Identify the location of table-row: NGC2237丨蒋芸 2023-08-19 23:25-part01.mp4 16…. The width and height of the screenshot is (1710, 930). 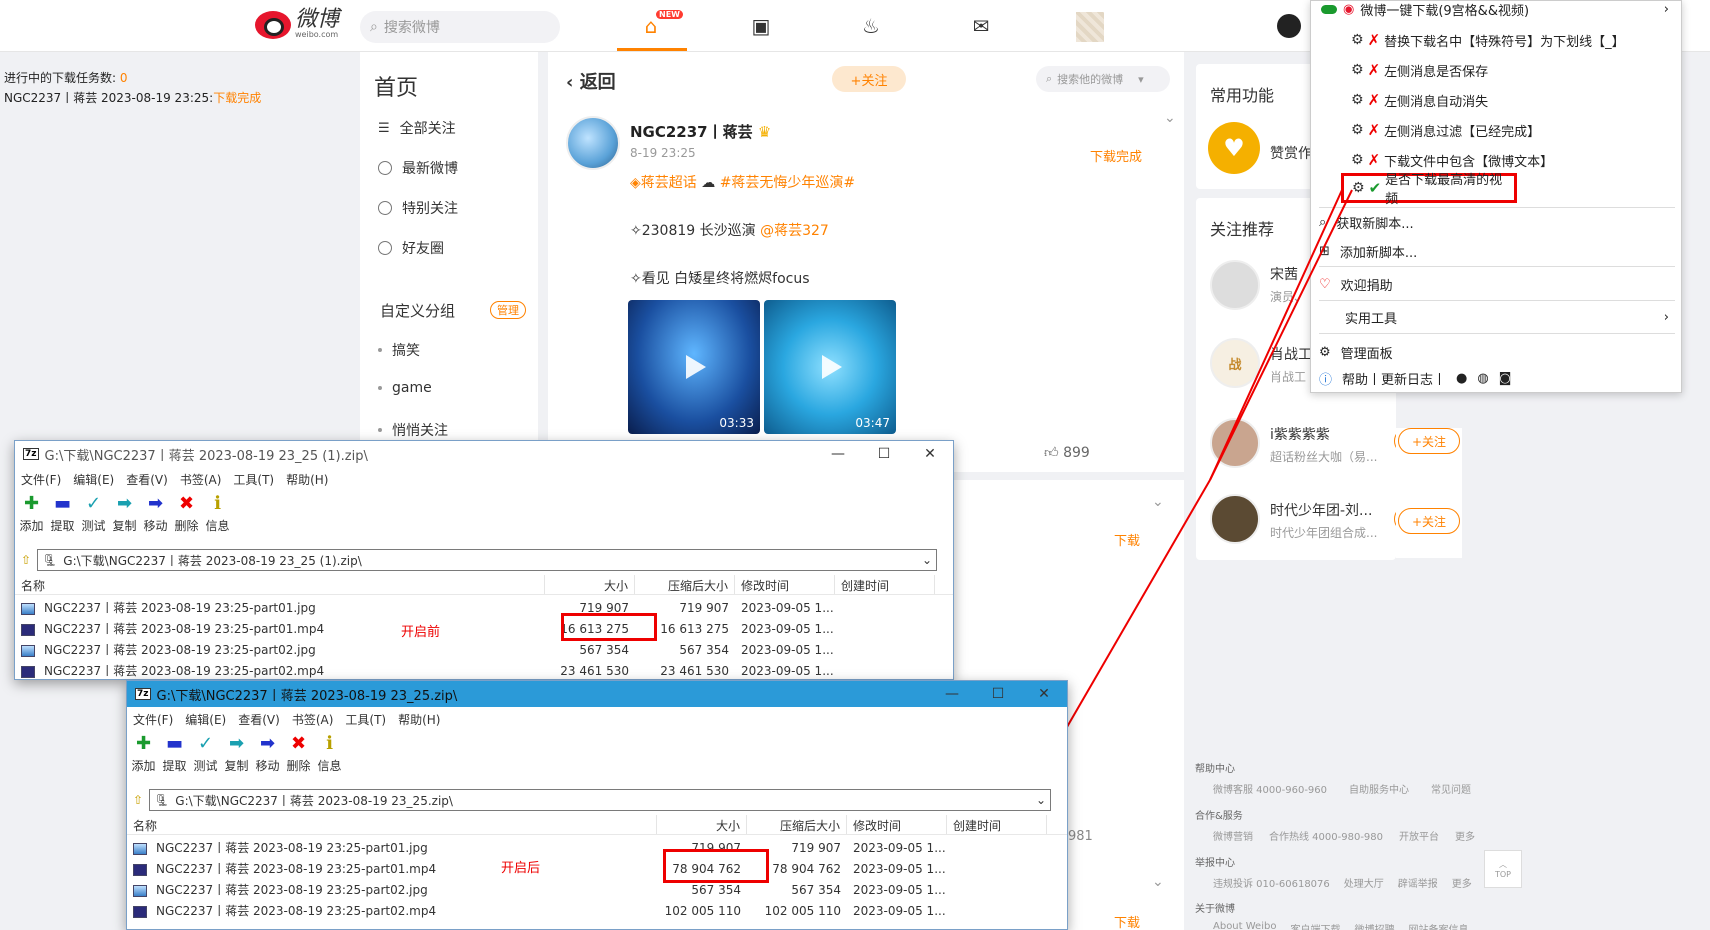
(484, 628).